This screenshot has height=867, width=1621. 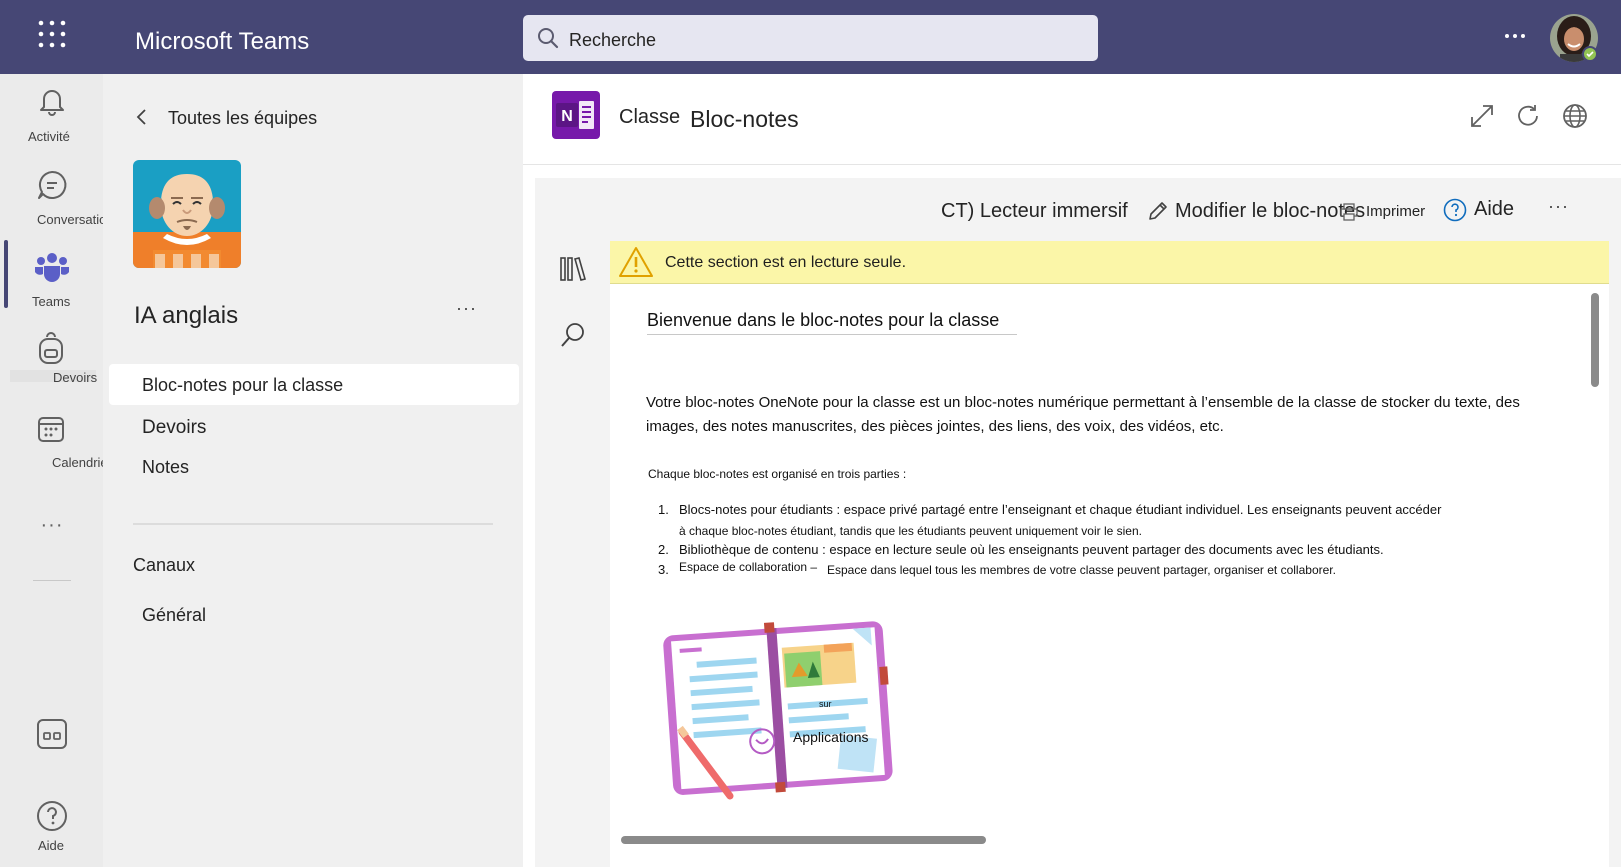 What do you see at coordinates (548, 38) in the screenshot?
I see `search-icon` at bounding box center [548, 38].